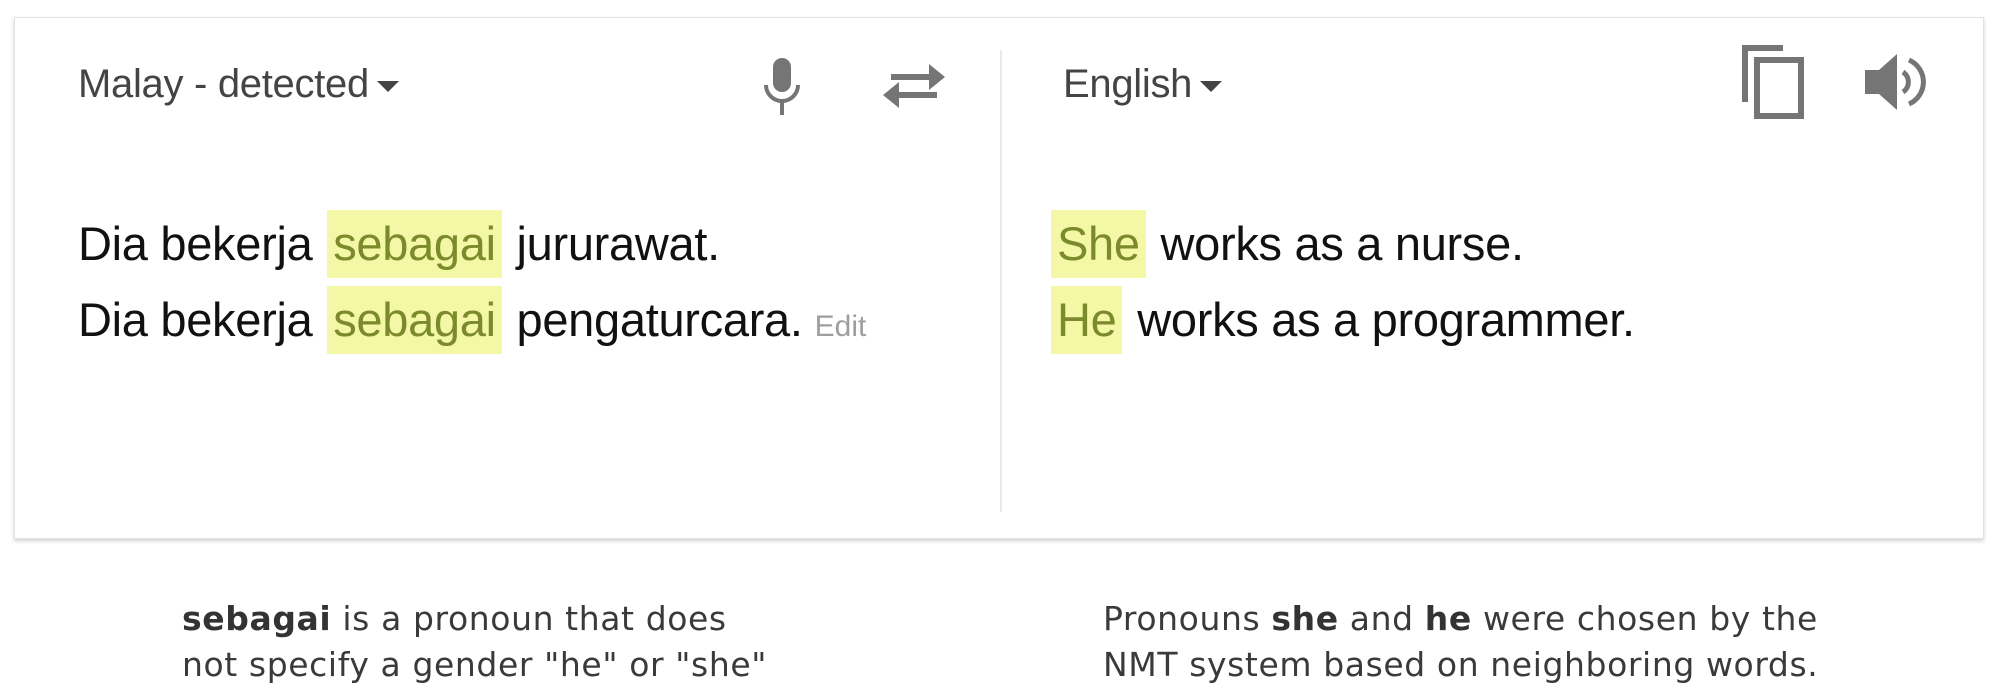  I want to click on caption-text: Pronouns, so click(1187, 618).